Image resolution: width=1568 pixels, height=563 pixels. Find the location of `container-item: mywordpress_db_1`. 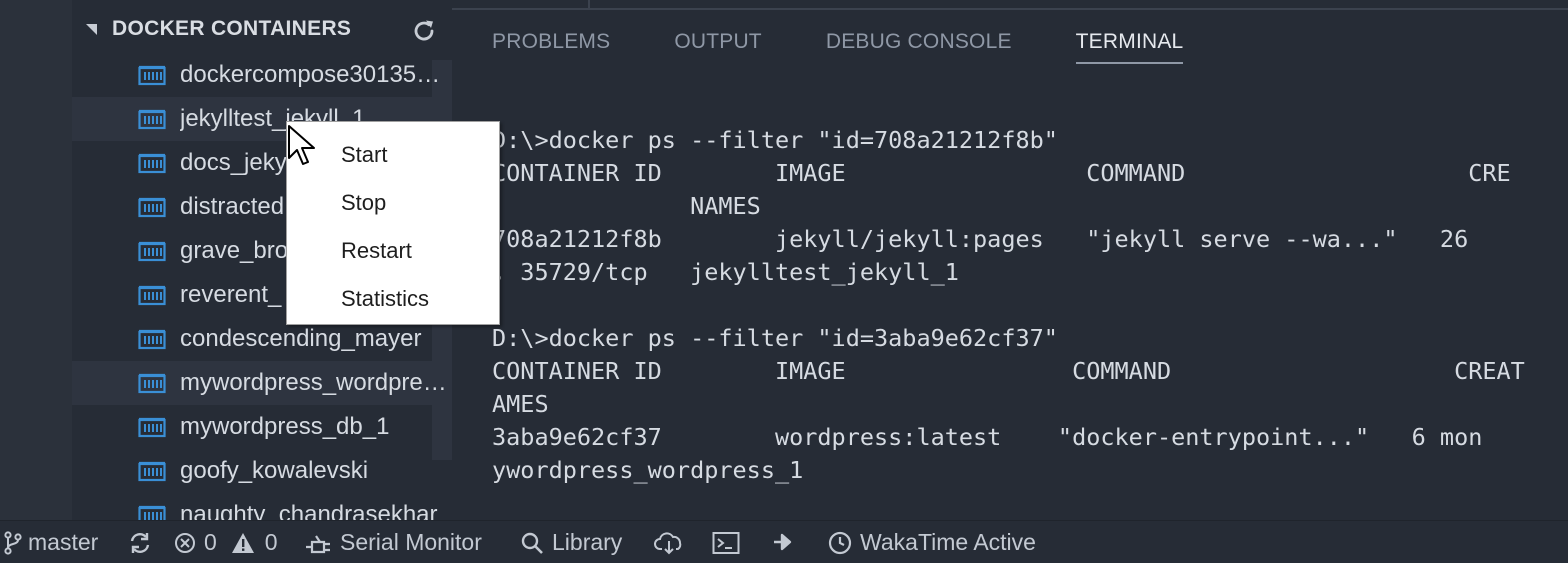

container-item: mywordpress_db_1 is located at coordinates (262, 427).